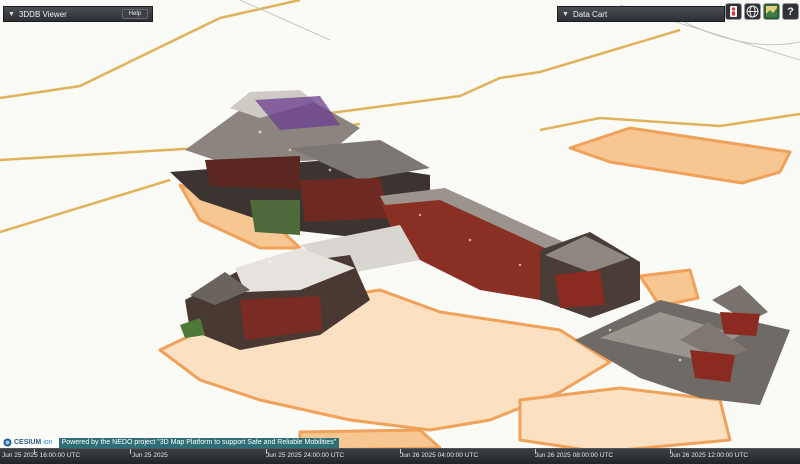  What do you see at coordinates (41, 455) in the screenshot?
I see `timeline-label: Jun 25 2025 16:00:00 UTC` at bounding box center [41, 455].